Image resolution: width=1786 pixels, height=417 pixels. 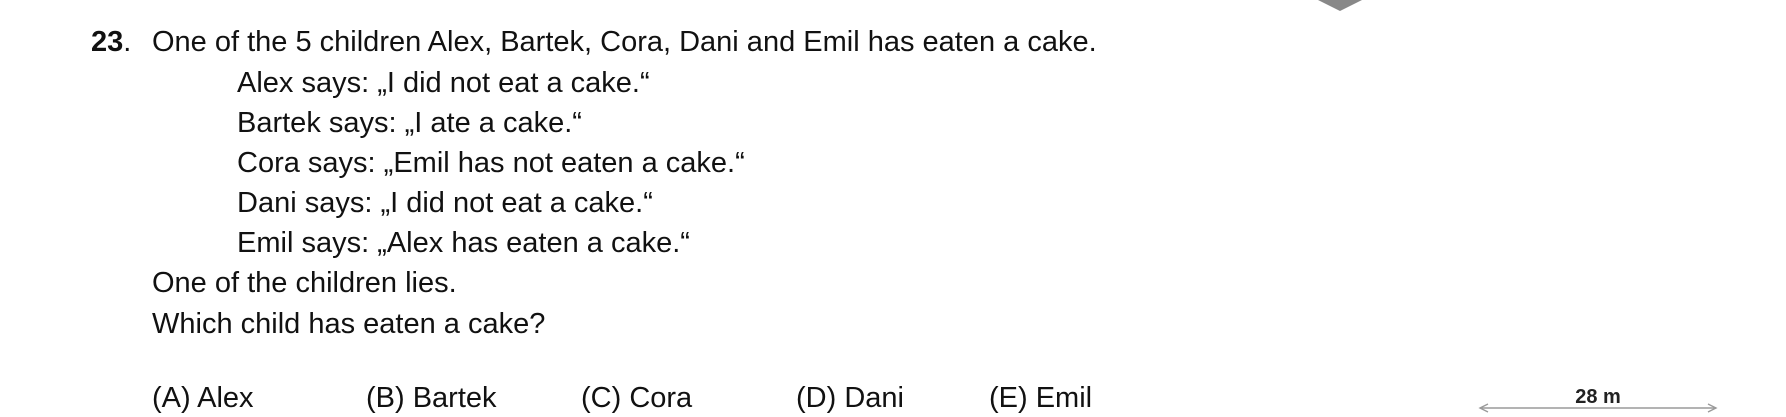 I want to click on lie-statement: One of the children lies., so click(x=304, y=283).